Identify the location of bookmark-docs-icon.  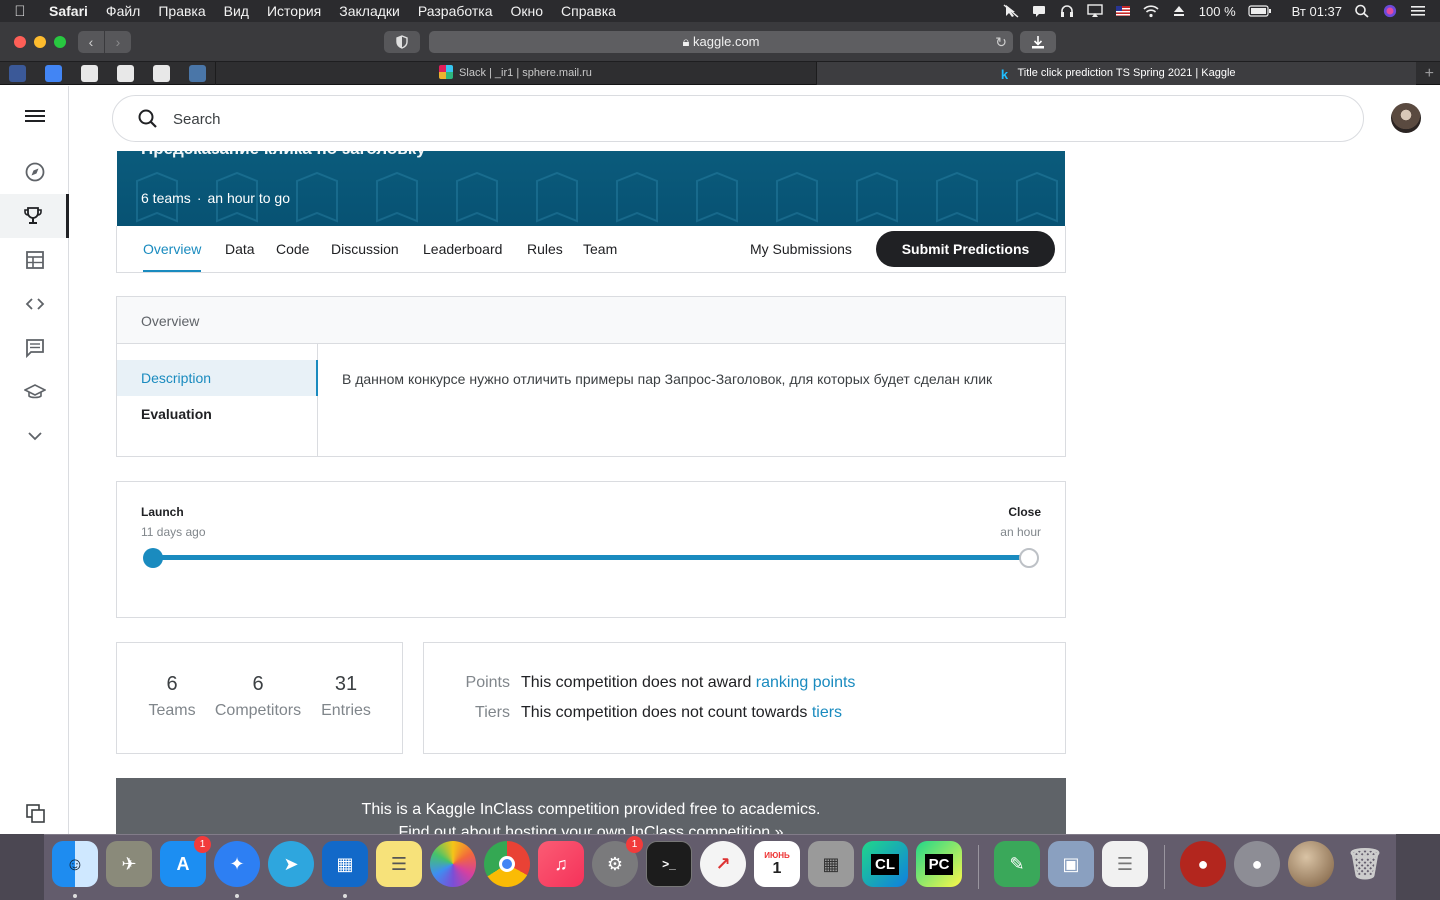
(53, 73).